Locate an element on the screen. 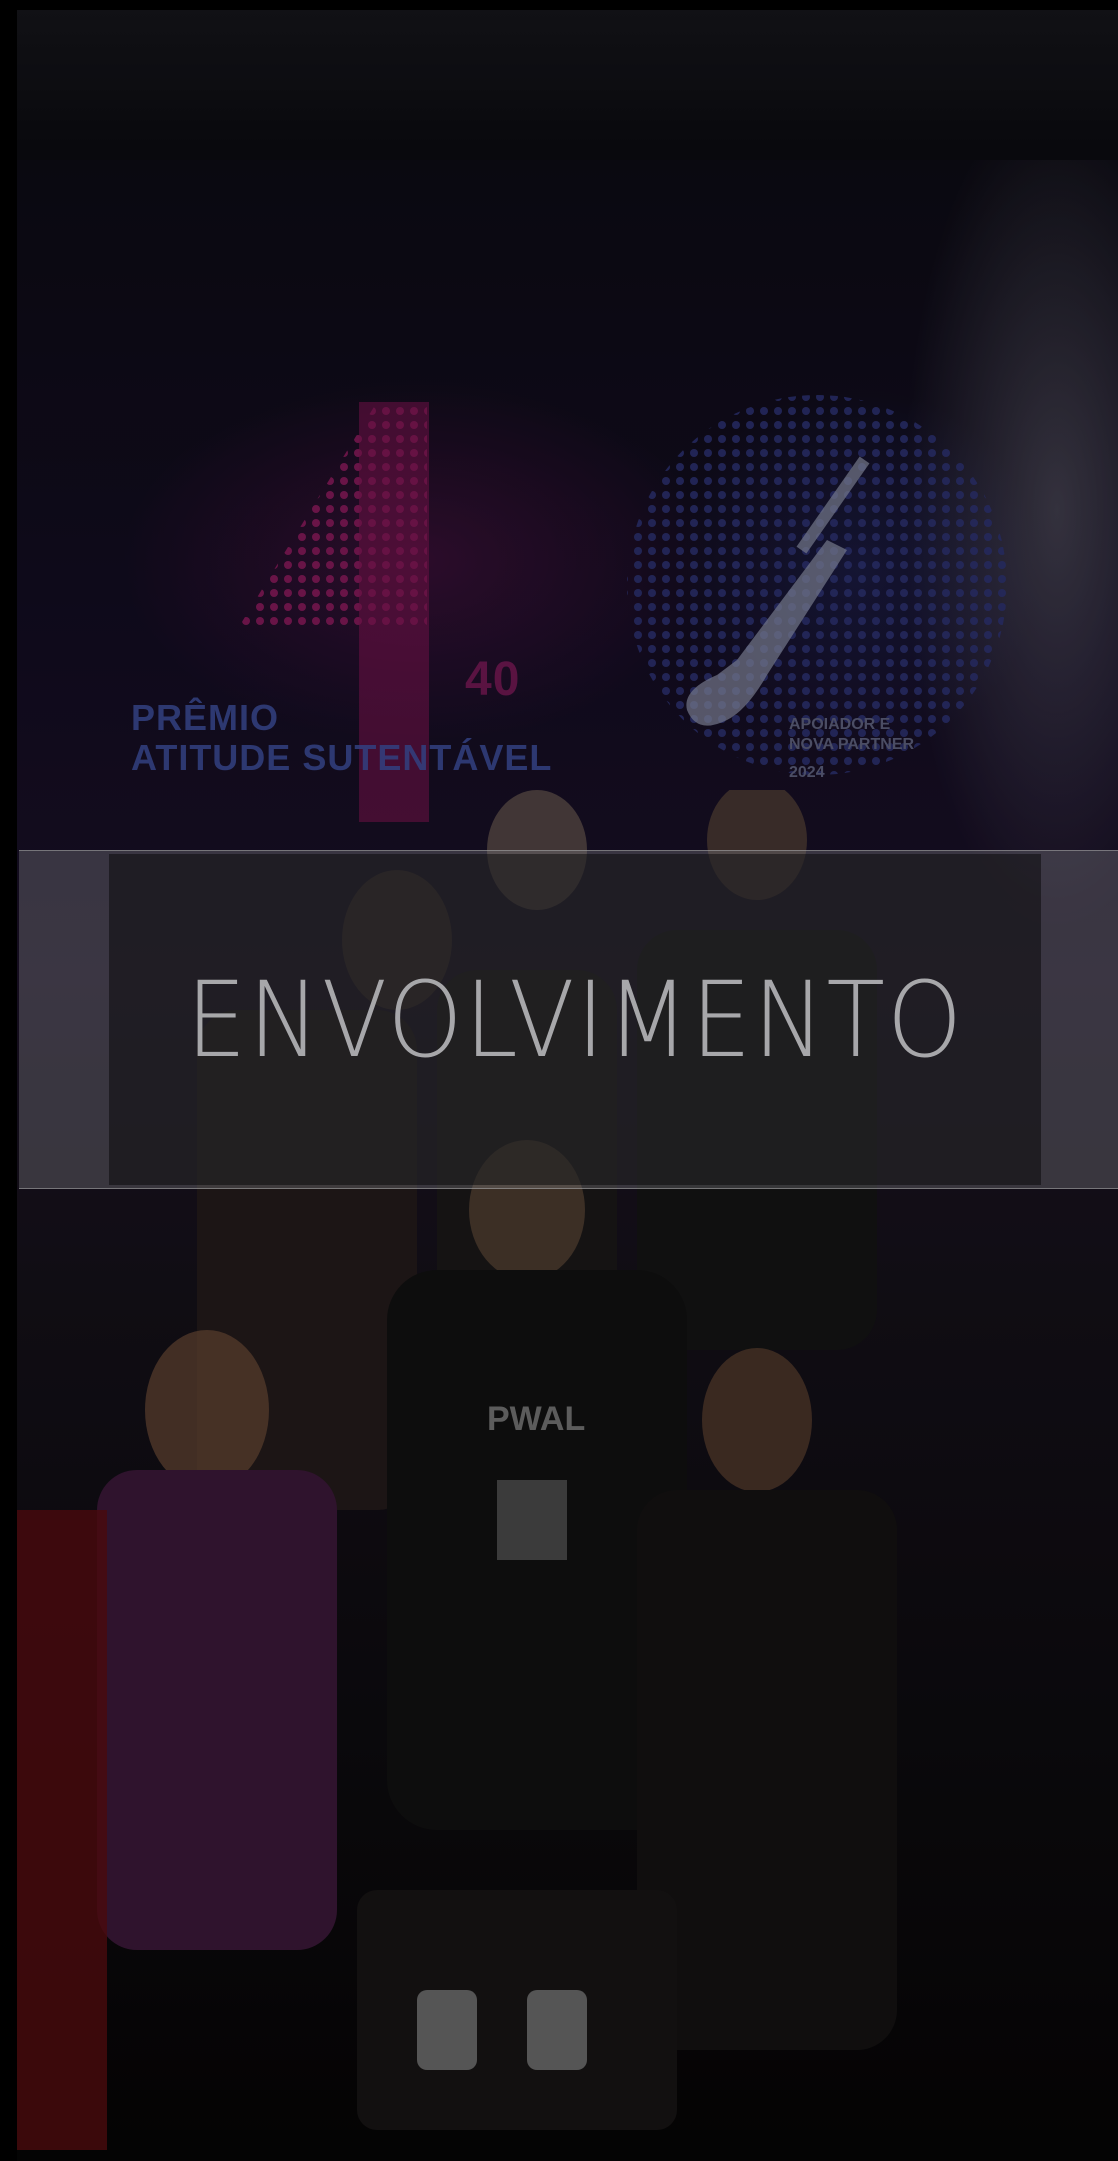  stage-side-line-1: APOIADOR E is located at coordinates (840, 724).